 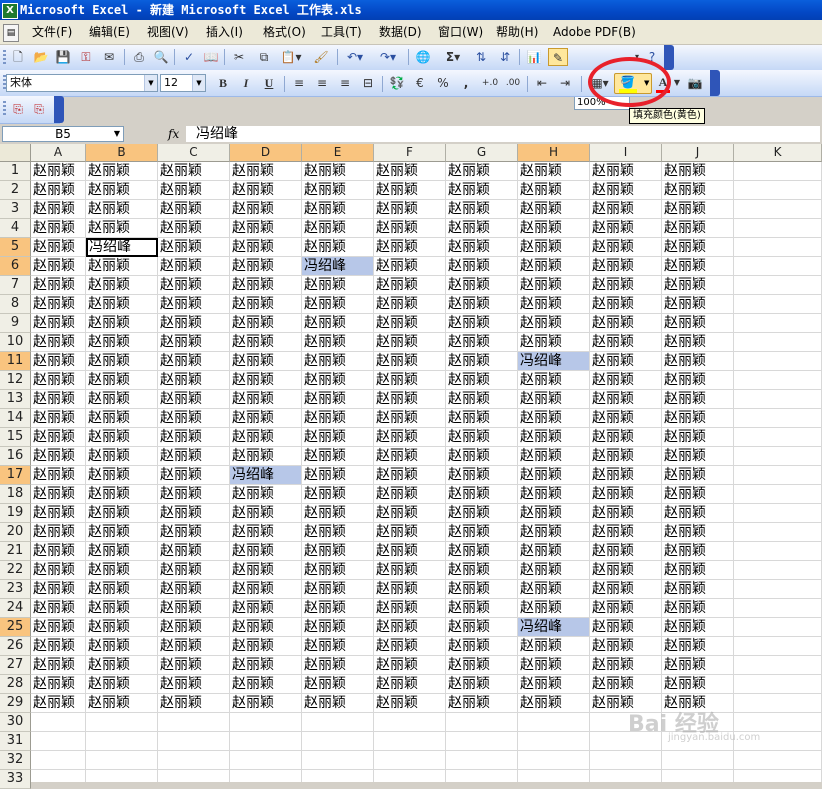 What do you see at coordinates (58, 722) in the screenshot?
I see `cell-A30` at bounding box center [58, 722].